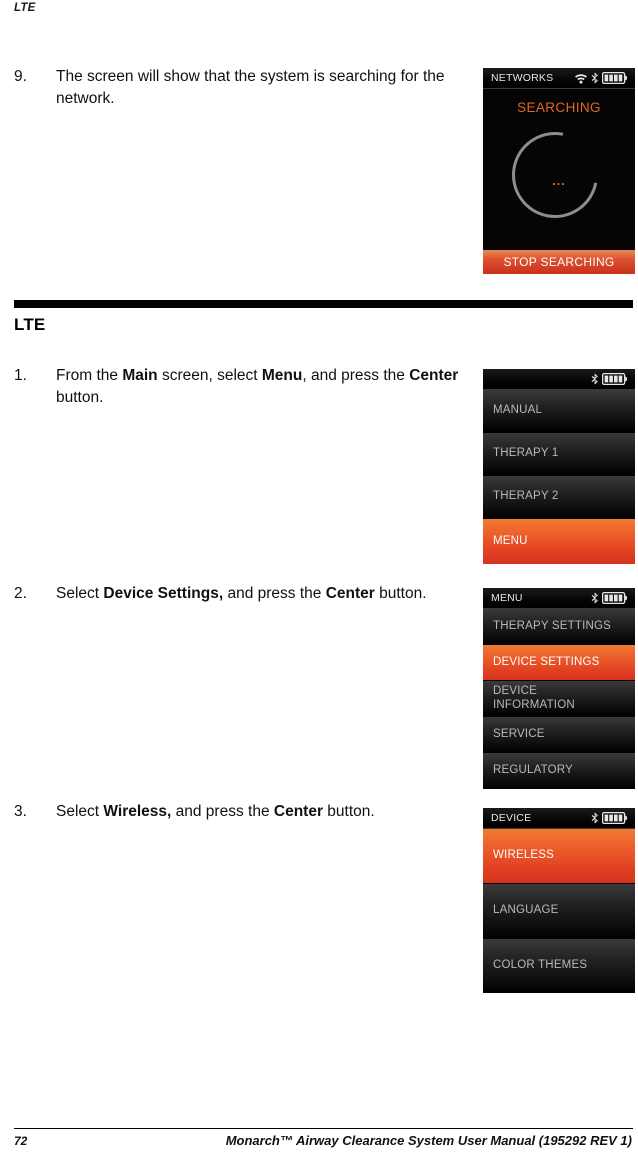 Image resolution: width=638 pixels, height=1168 pixels. I want to click on menu-item-label: MANUAL, so click(518, 410).